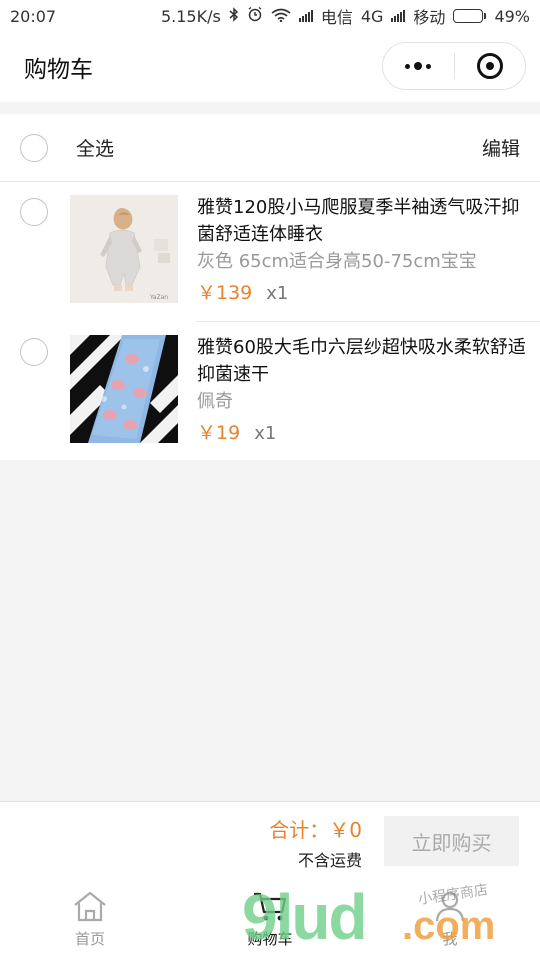  Describe the element at coordinates (372, 16) in the screenshot. I see `network-type: 4G` at that location.